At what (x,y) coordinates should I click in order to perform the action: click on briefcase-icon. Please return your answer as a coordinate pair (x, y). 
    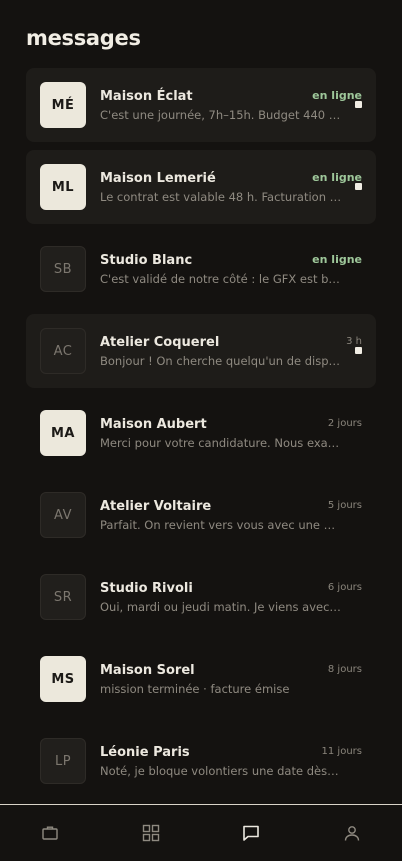
    Looking at the image, I should click on (50, 833).